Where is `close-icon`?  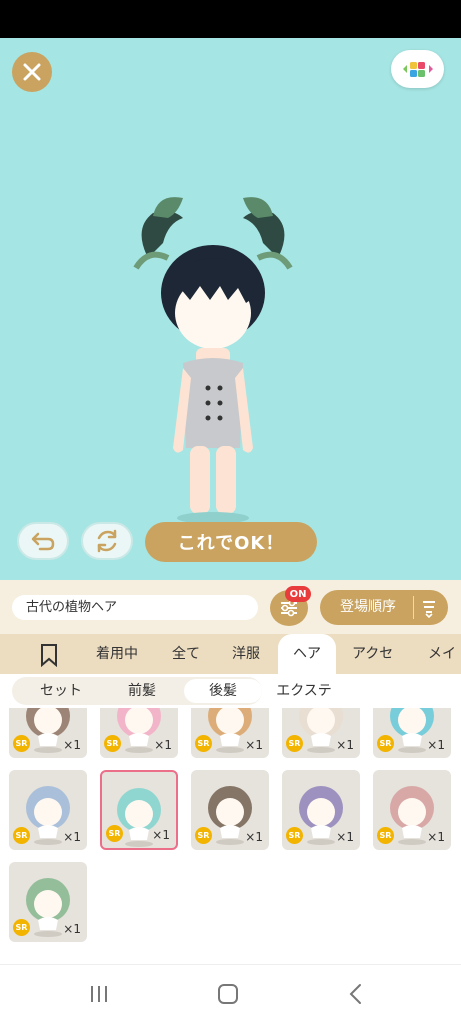
close-icon is located at coordinates (32, 72).